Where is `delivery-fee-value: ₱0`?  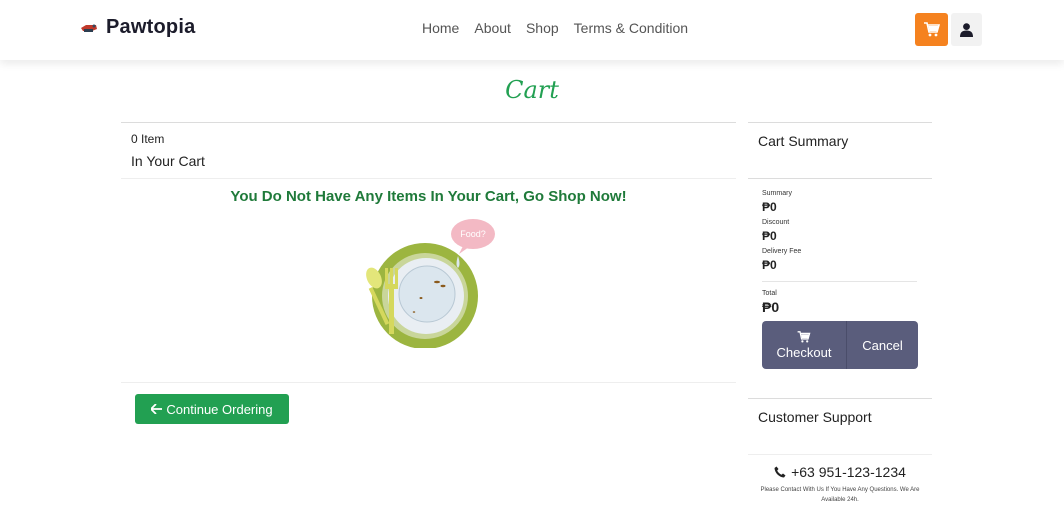 delivery-fee-value: ₱0 is located at coordinates (769, 265).